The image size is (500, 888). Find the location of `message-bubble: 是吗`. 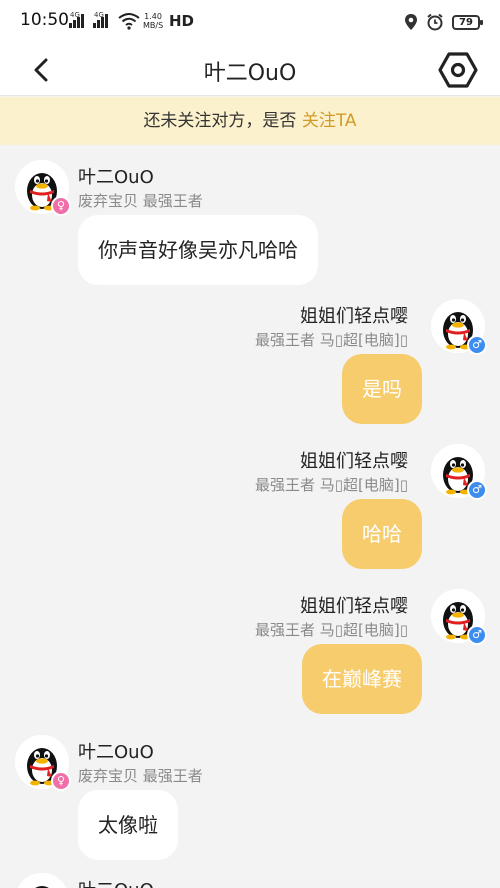

message-bubble: 是吗 is located at coordinates (382, 389).